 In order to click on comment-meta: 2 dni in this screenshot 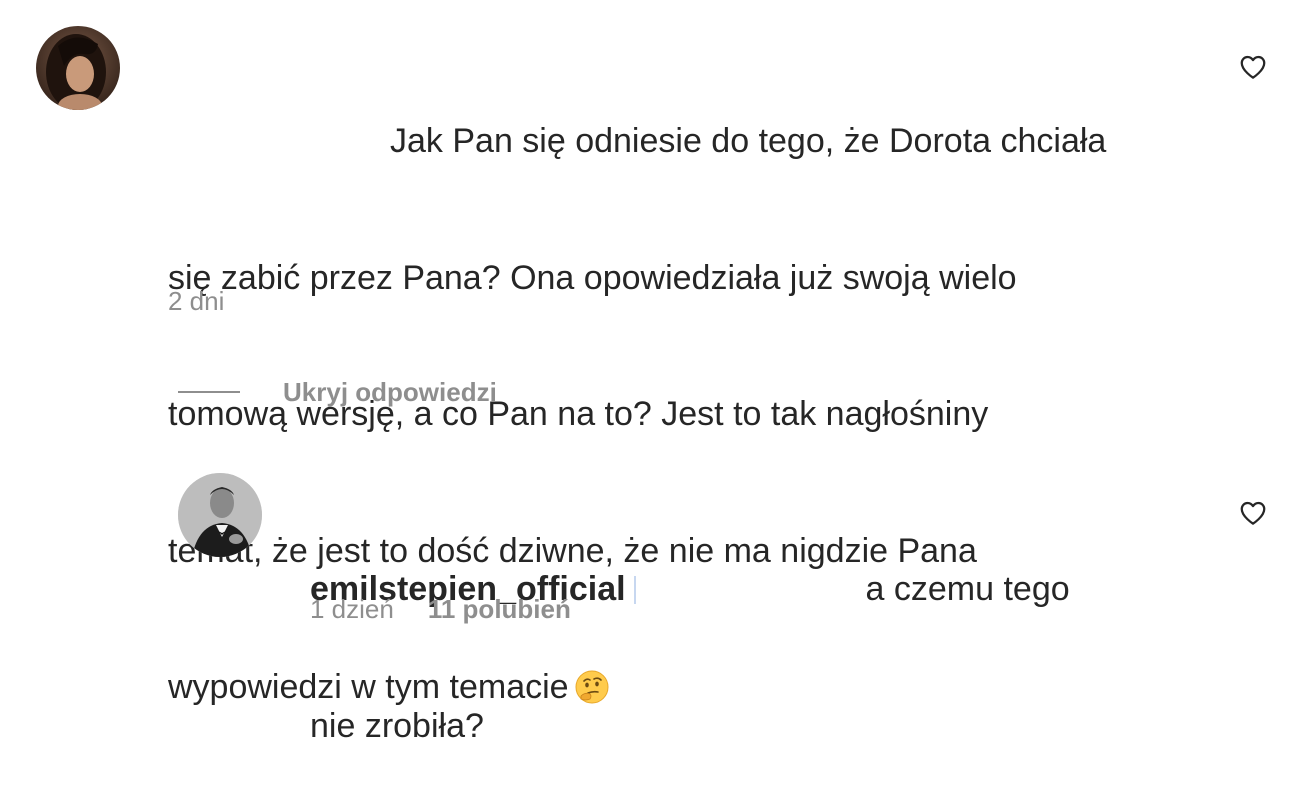, I will do `click(196, 301)`.